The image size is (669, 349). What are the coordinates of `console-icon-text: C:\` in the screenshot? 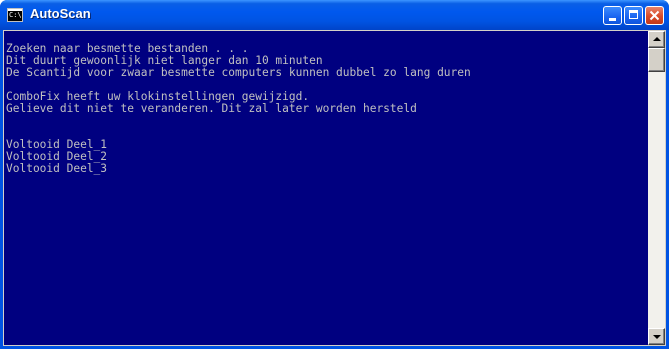 It's located at (15, 15).